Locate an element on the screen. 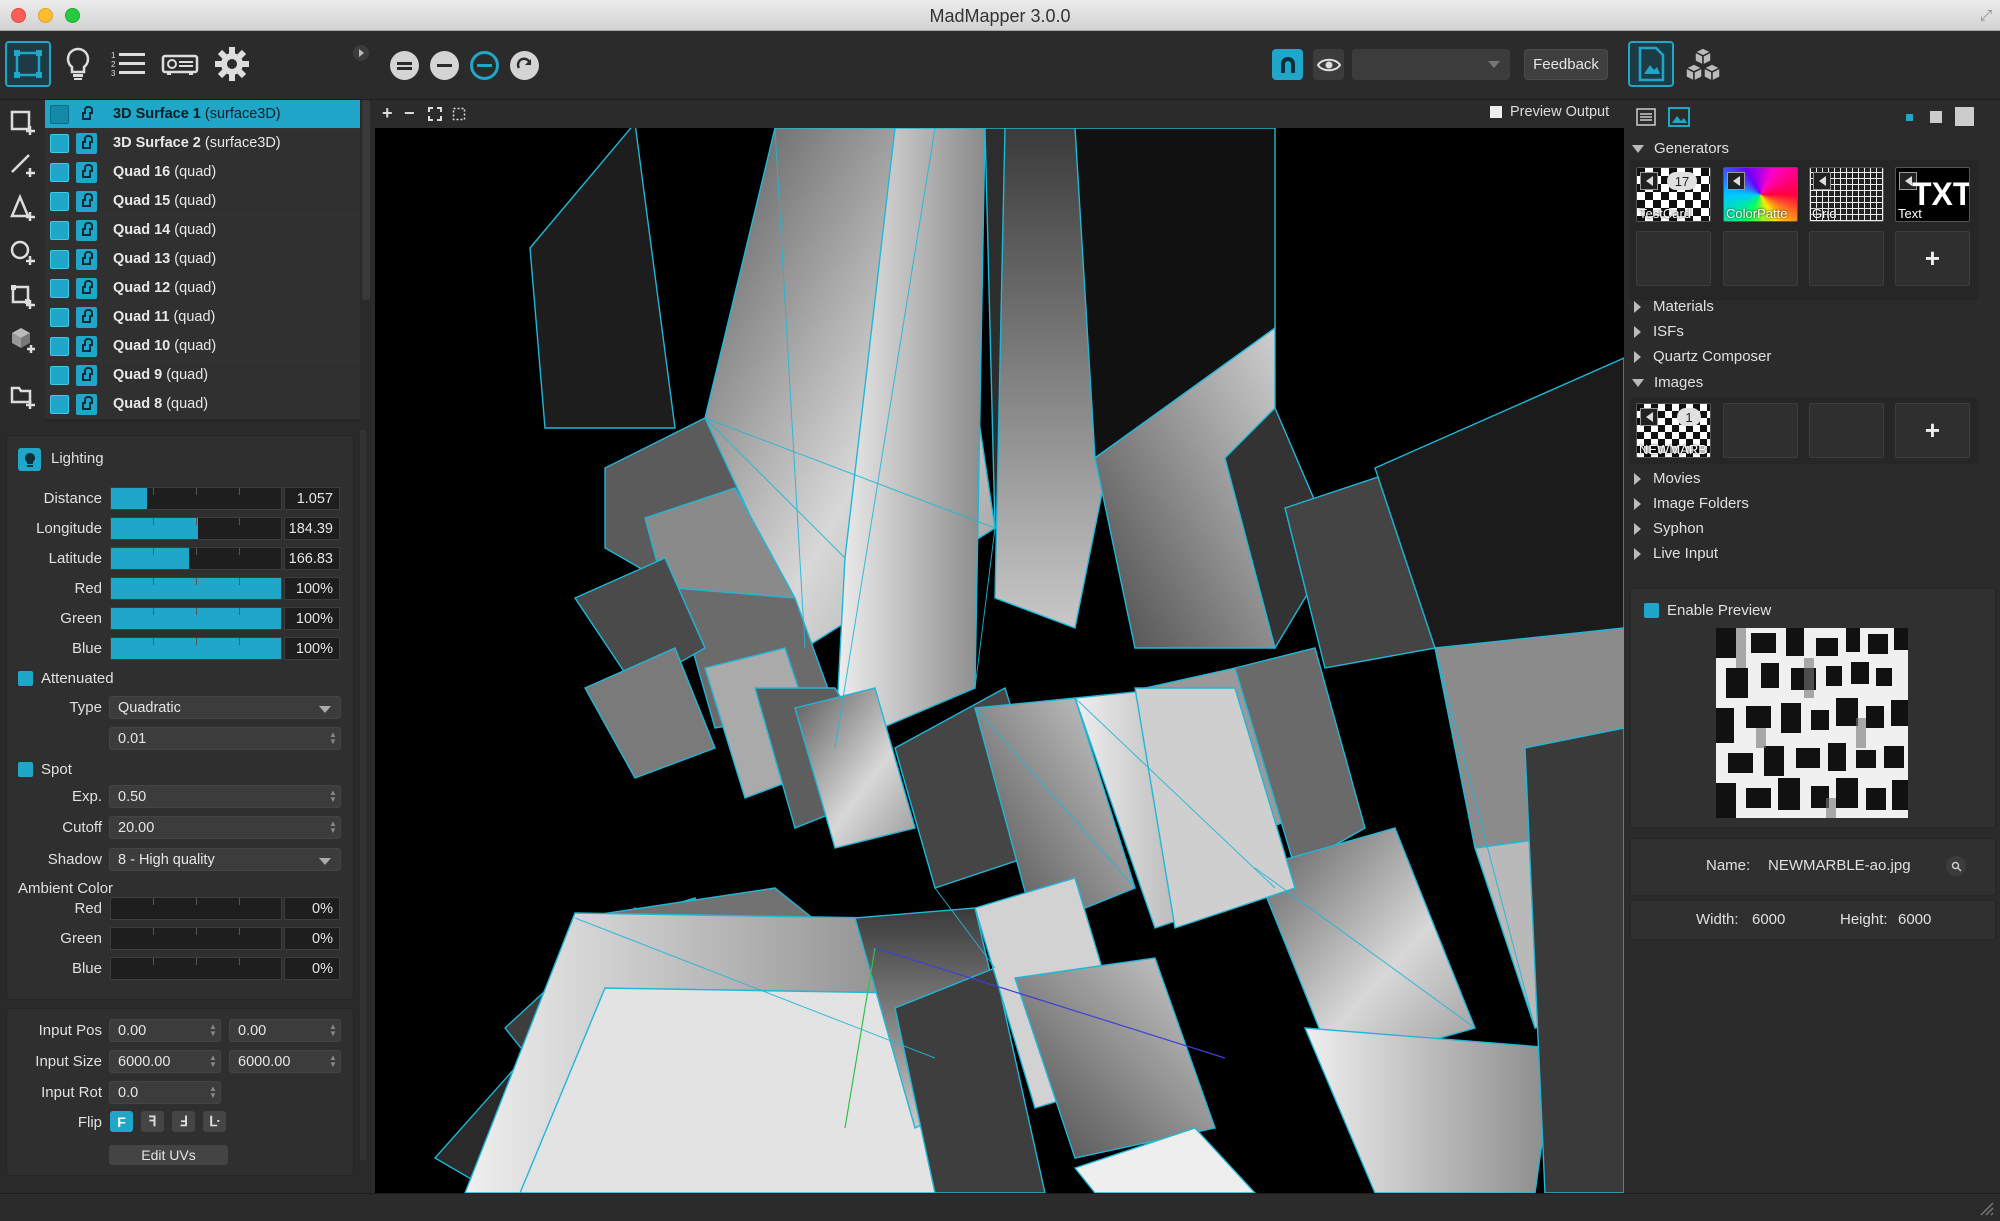 The height and width of the screenshot is (1221, 2000). align-minus-button is located at coordinates (444, 65).